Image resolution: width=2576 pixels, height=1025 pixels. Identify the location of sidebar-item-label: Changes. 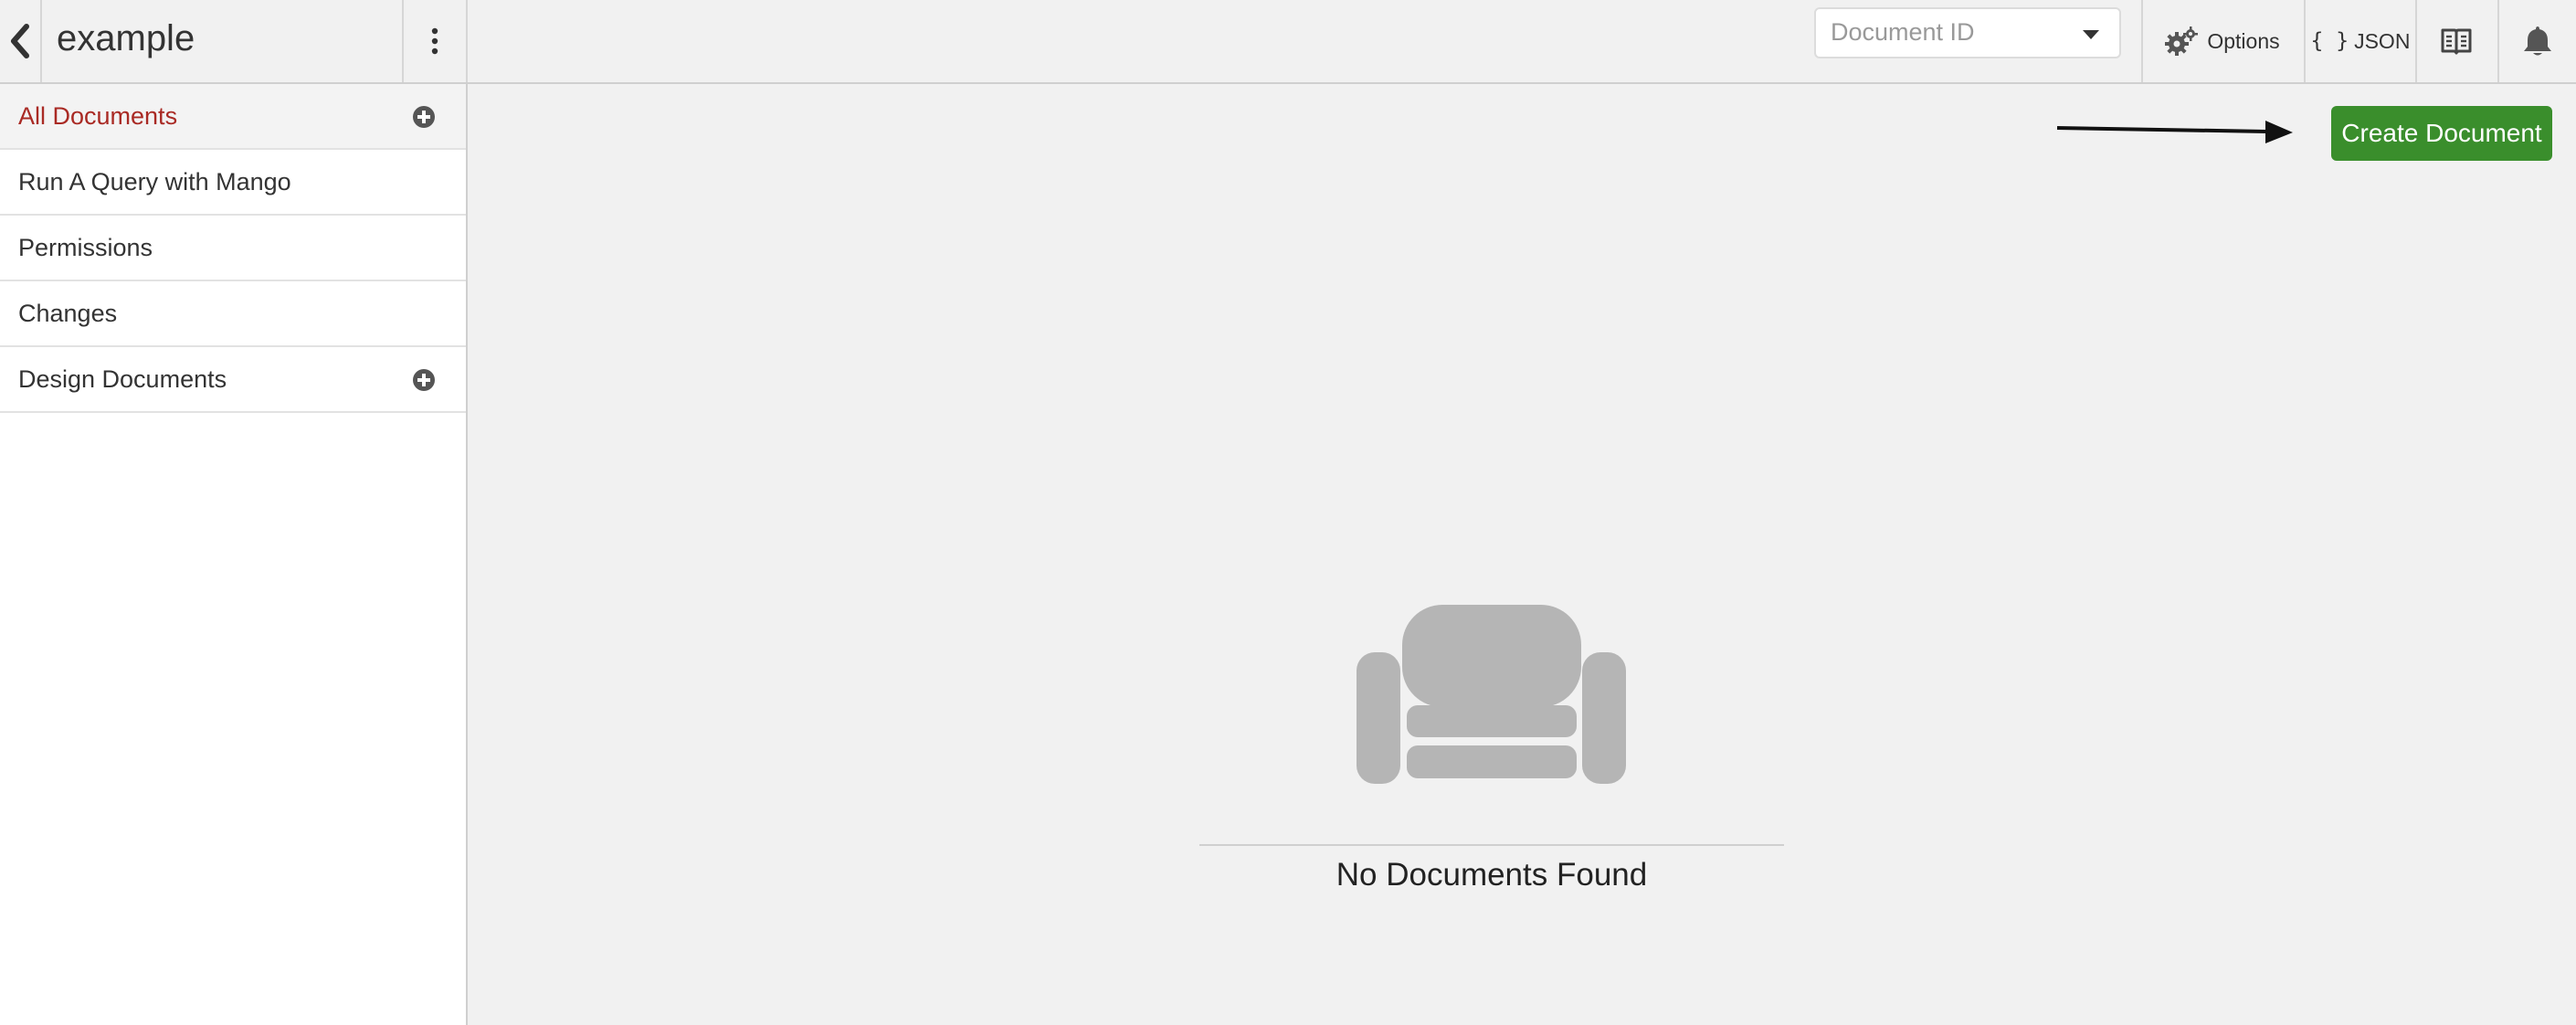
(68, 313).